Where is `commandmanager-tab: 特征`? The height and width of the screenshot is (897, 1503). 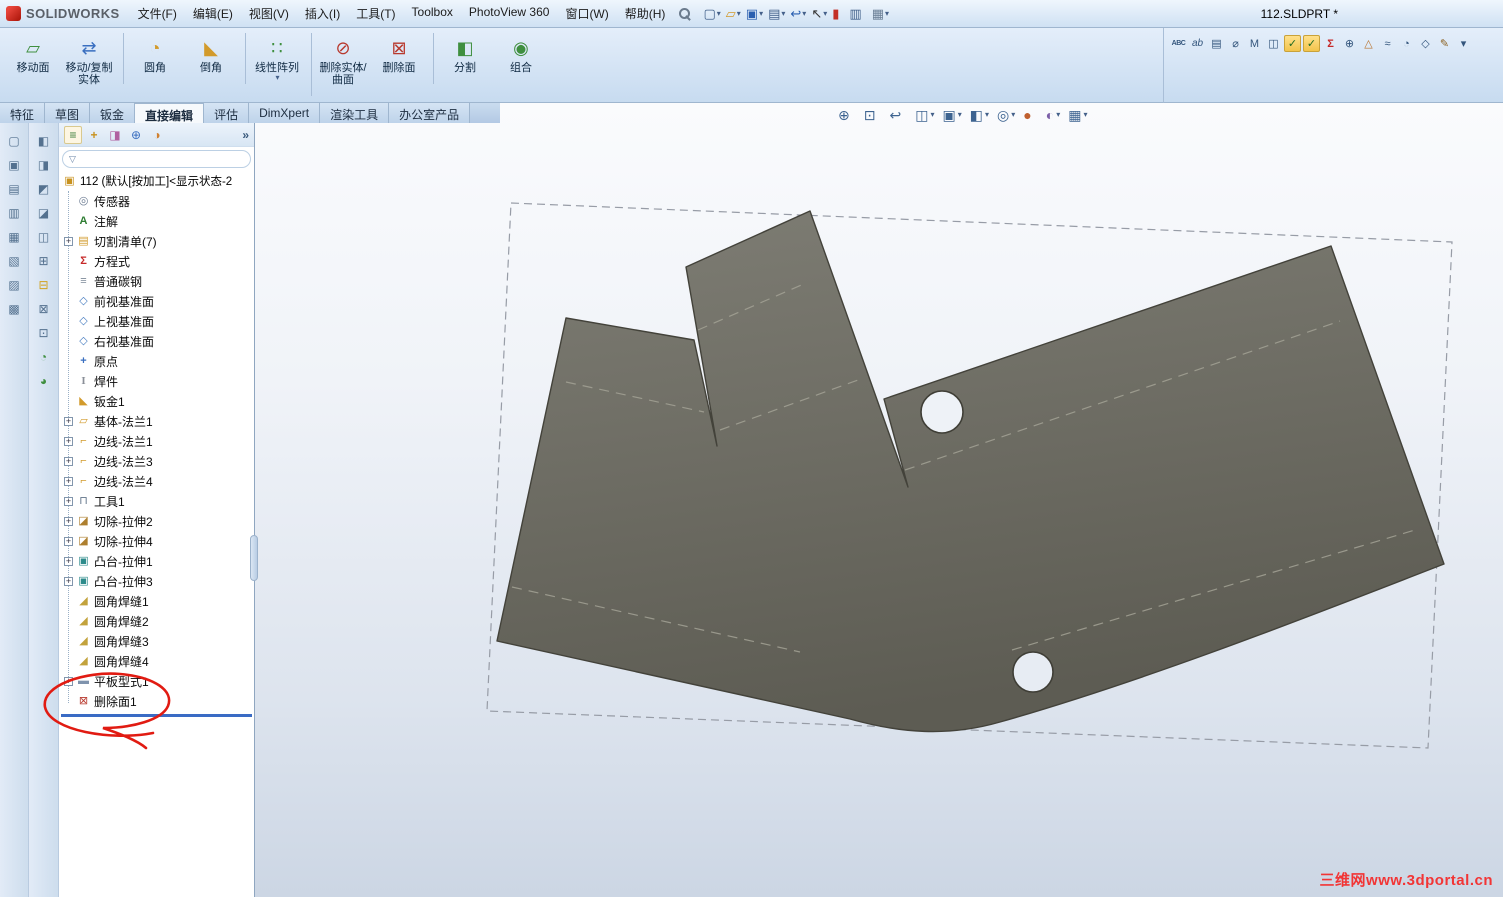
commandmanager-tab: 特征 is located at coordinates (23, 113).